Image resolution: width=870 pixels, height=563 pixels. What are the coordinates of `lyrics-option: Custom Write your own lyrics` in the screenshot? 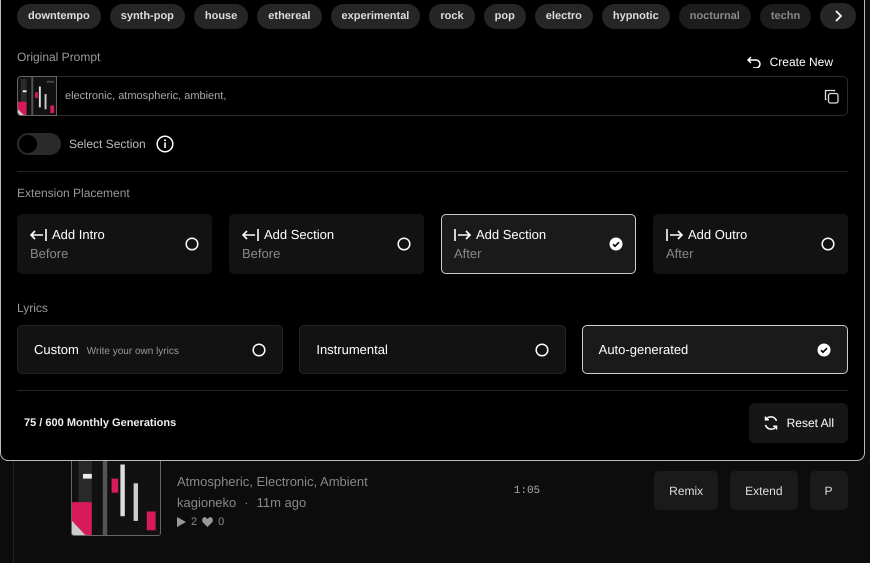 It's located at (150, 349).